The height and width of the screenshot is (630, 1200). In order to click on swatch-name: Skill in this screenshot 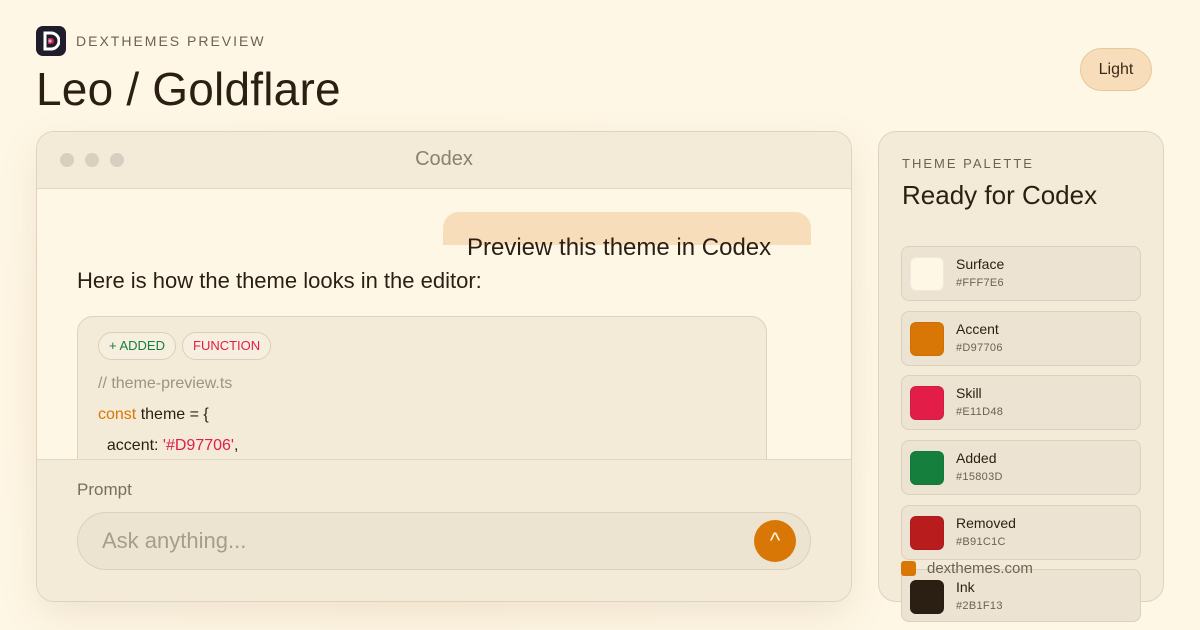, I will do `click(969, 393)`.